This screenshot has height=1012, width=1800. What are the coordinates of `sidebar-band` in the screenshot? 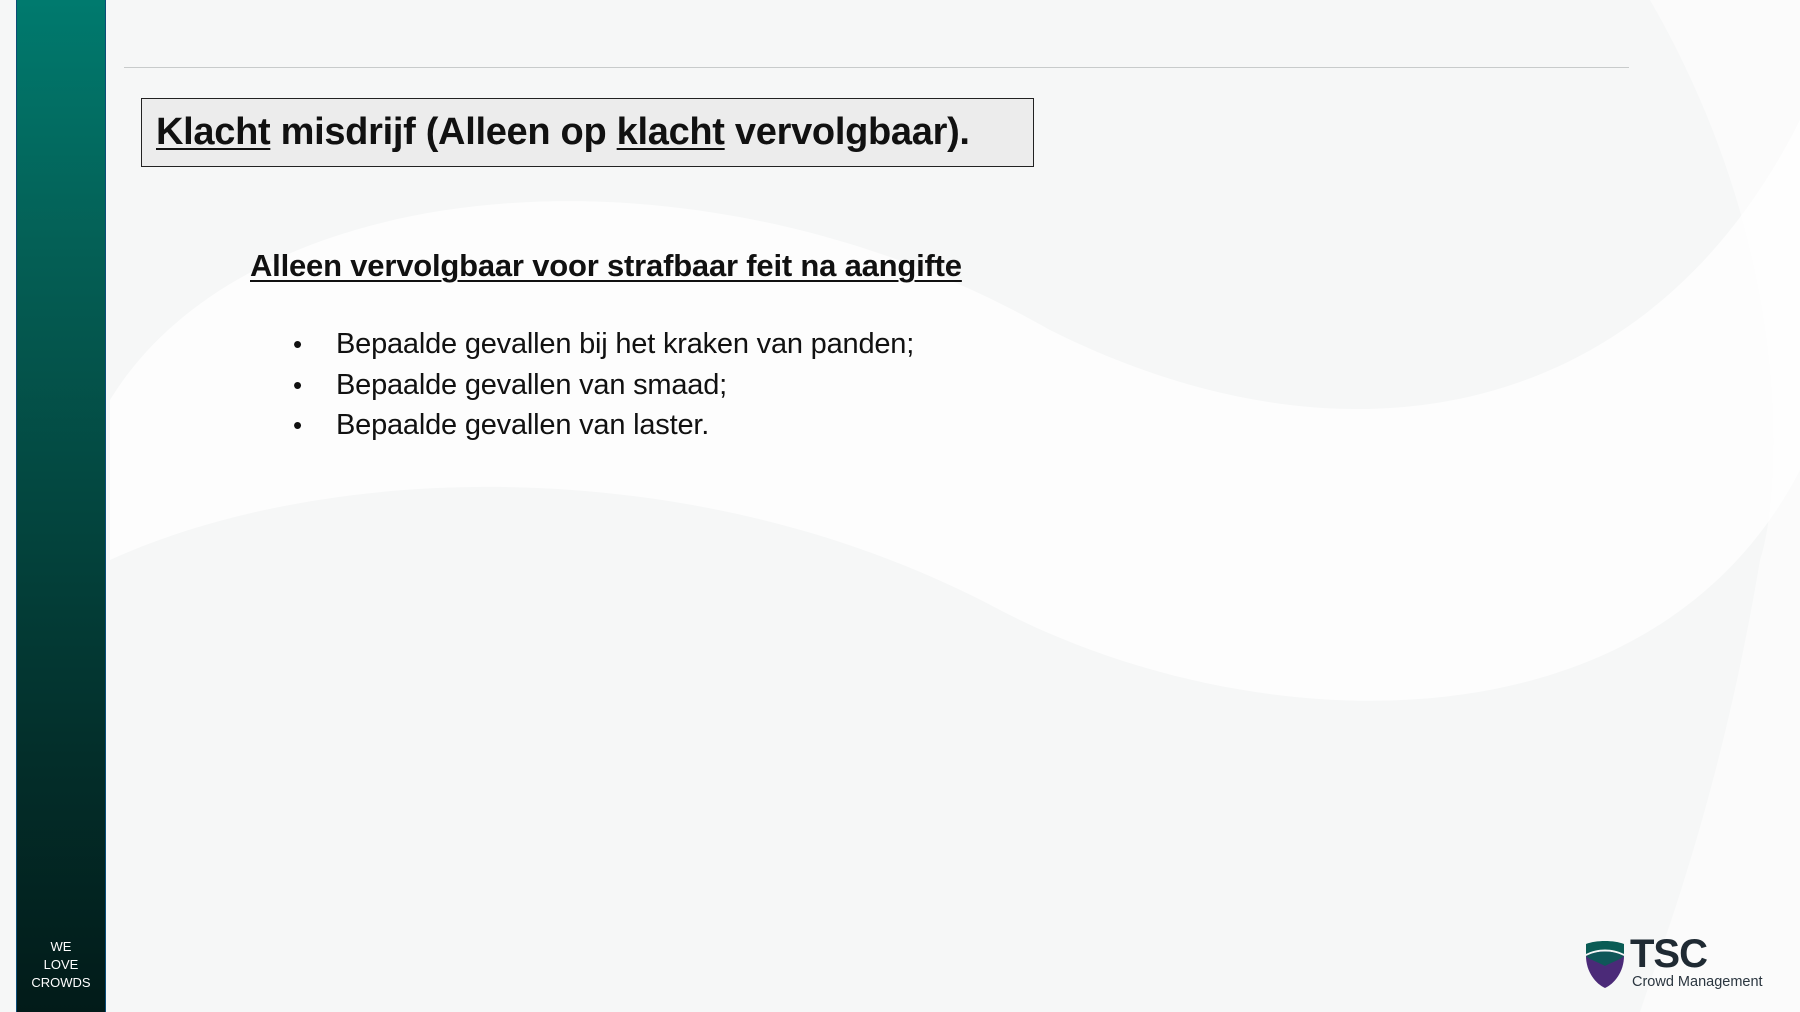 It's located at (61, 506).